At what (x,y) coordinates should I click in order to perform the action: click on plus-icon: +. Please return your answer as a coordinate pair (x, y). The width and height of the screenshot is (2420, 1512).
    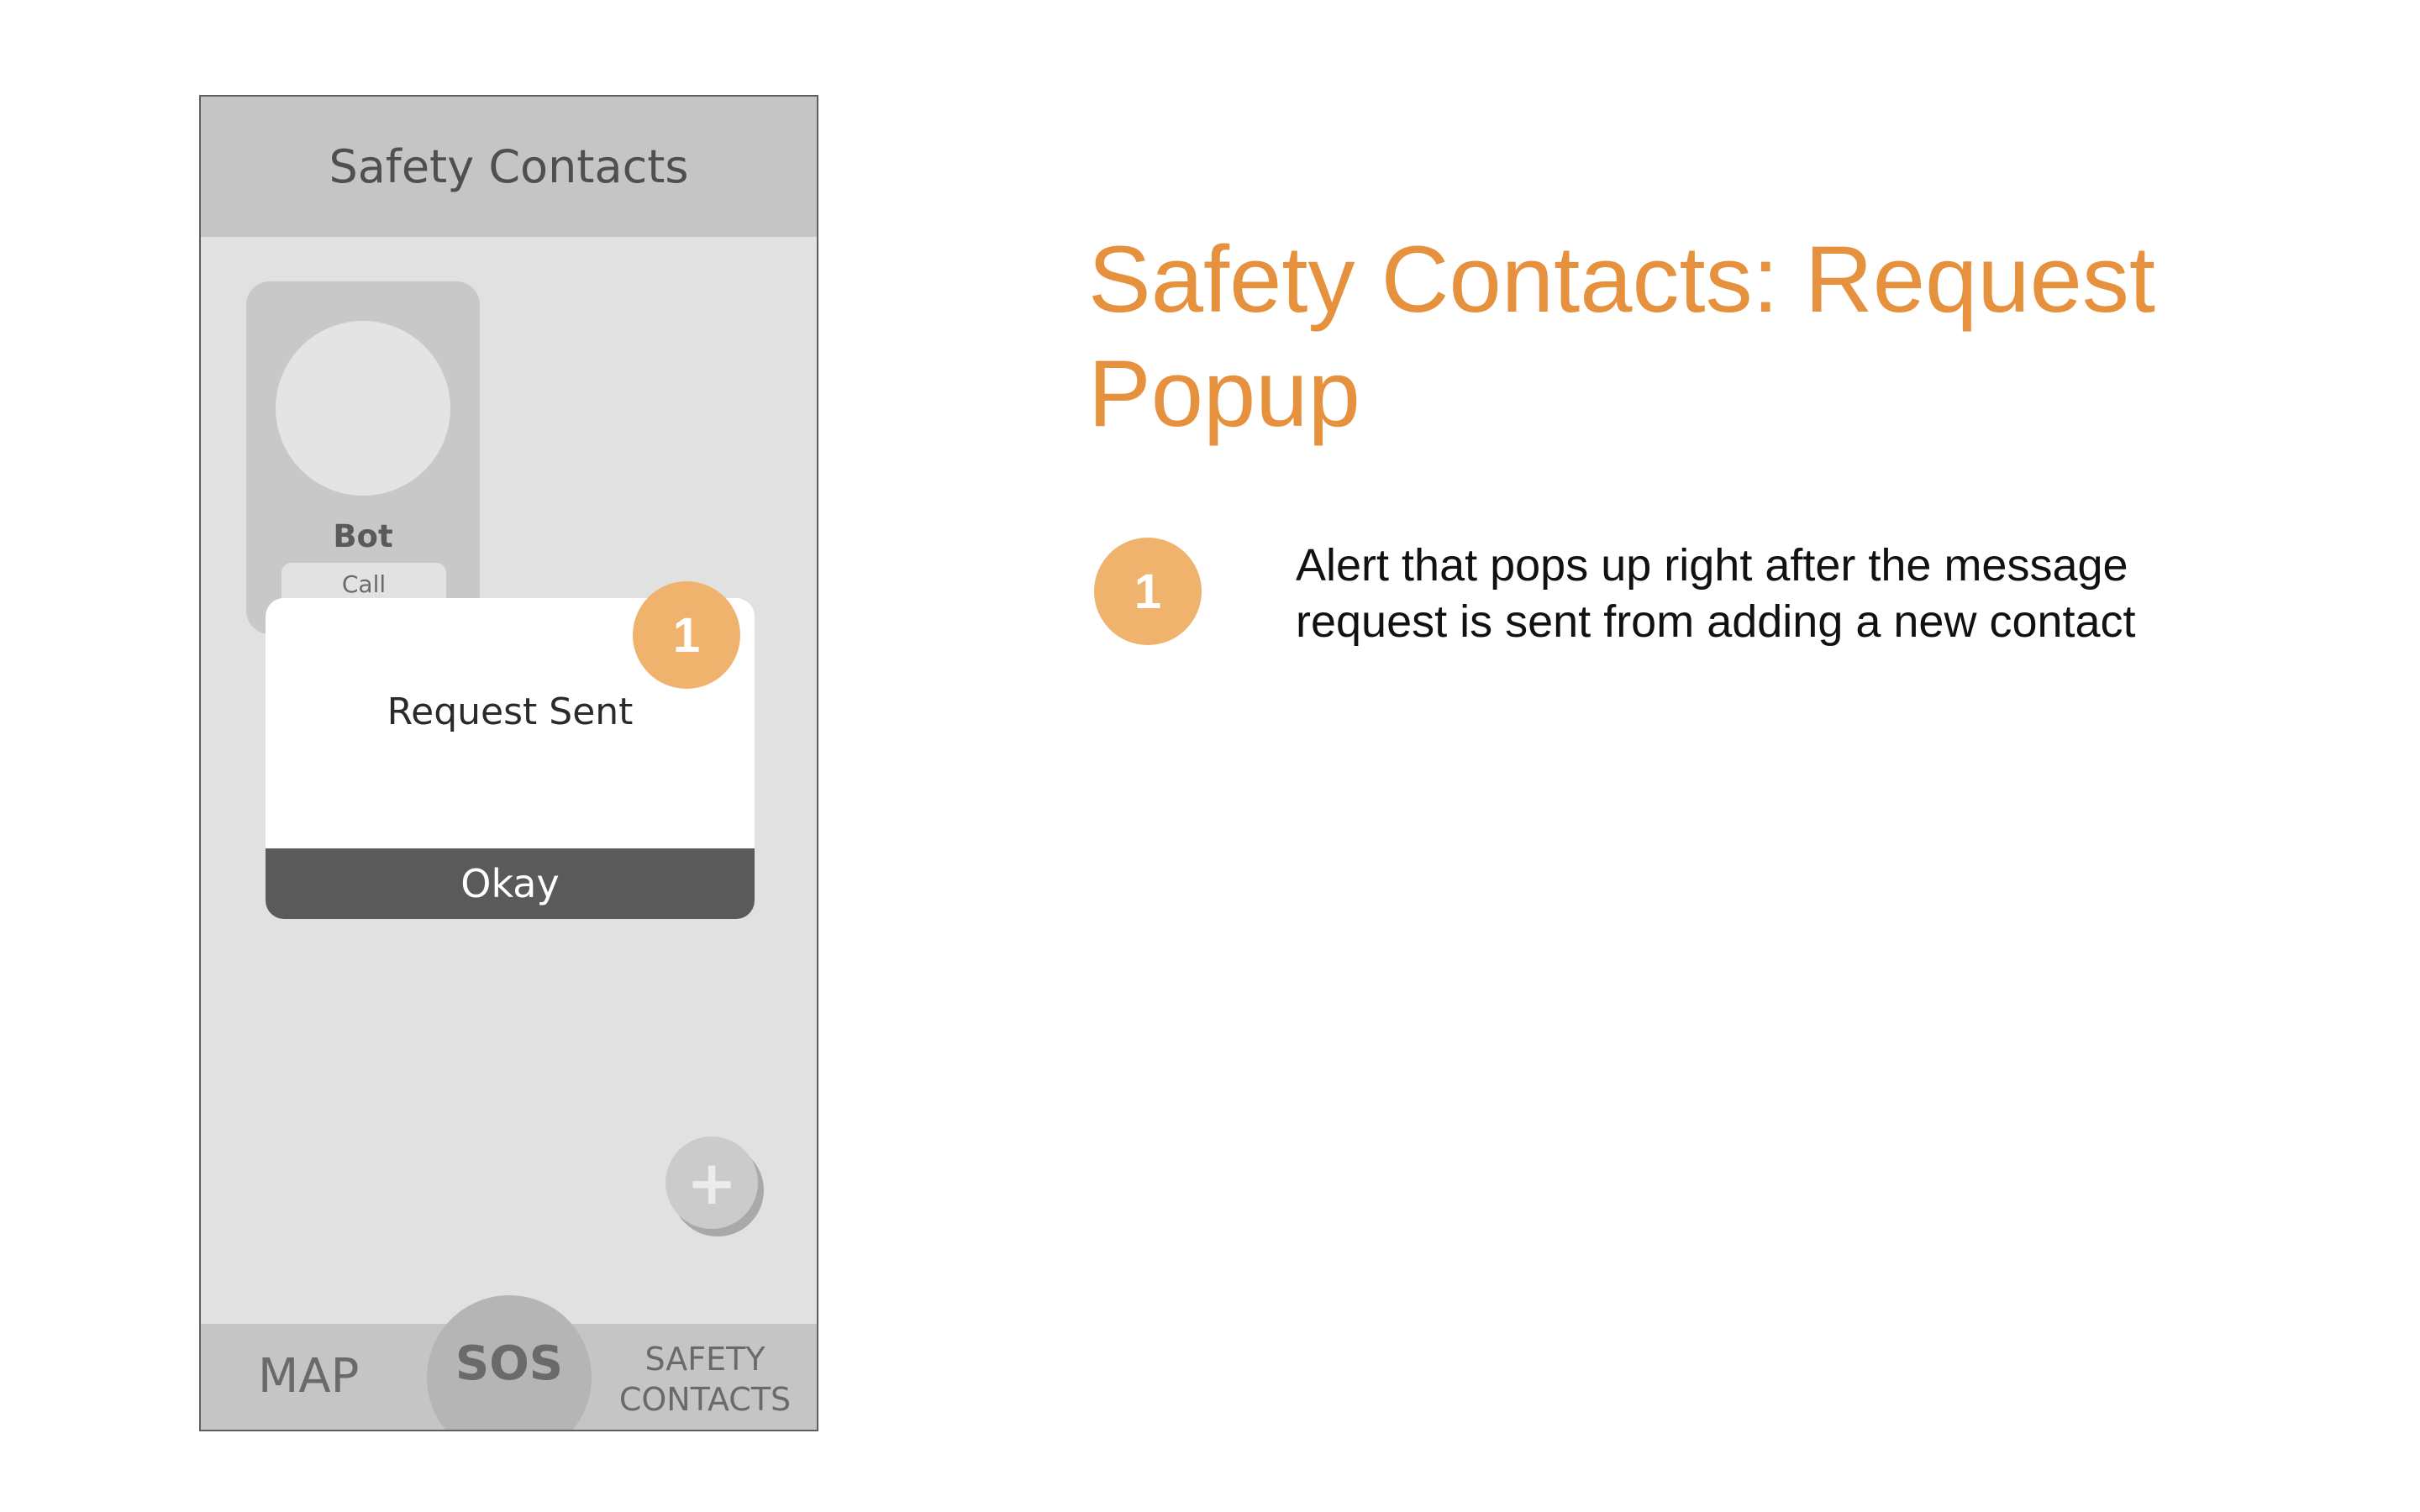
    Looking at the image, I should click on (712, 1182).